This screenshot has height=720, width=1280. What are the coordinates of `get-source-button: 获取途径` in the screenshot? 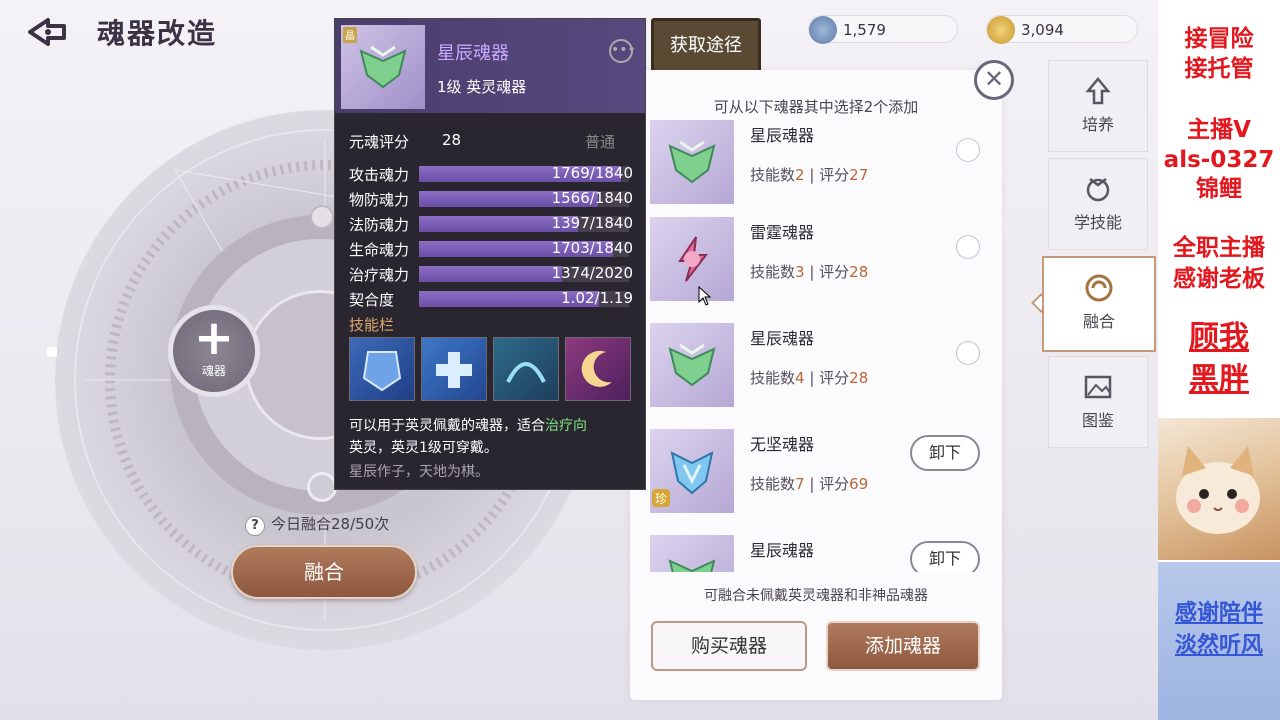 It's located at (706, 46).